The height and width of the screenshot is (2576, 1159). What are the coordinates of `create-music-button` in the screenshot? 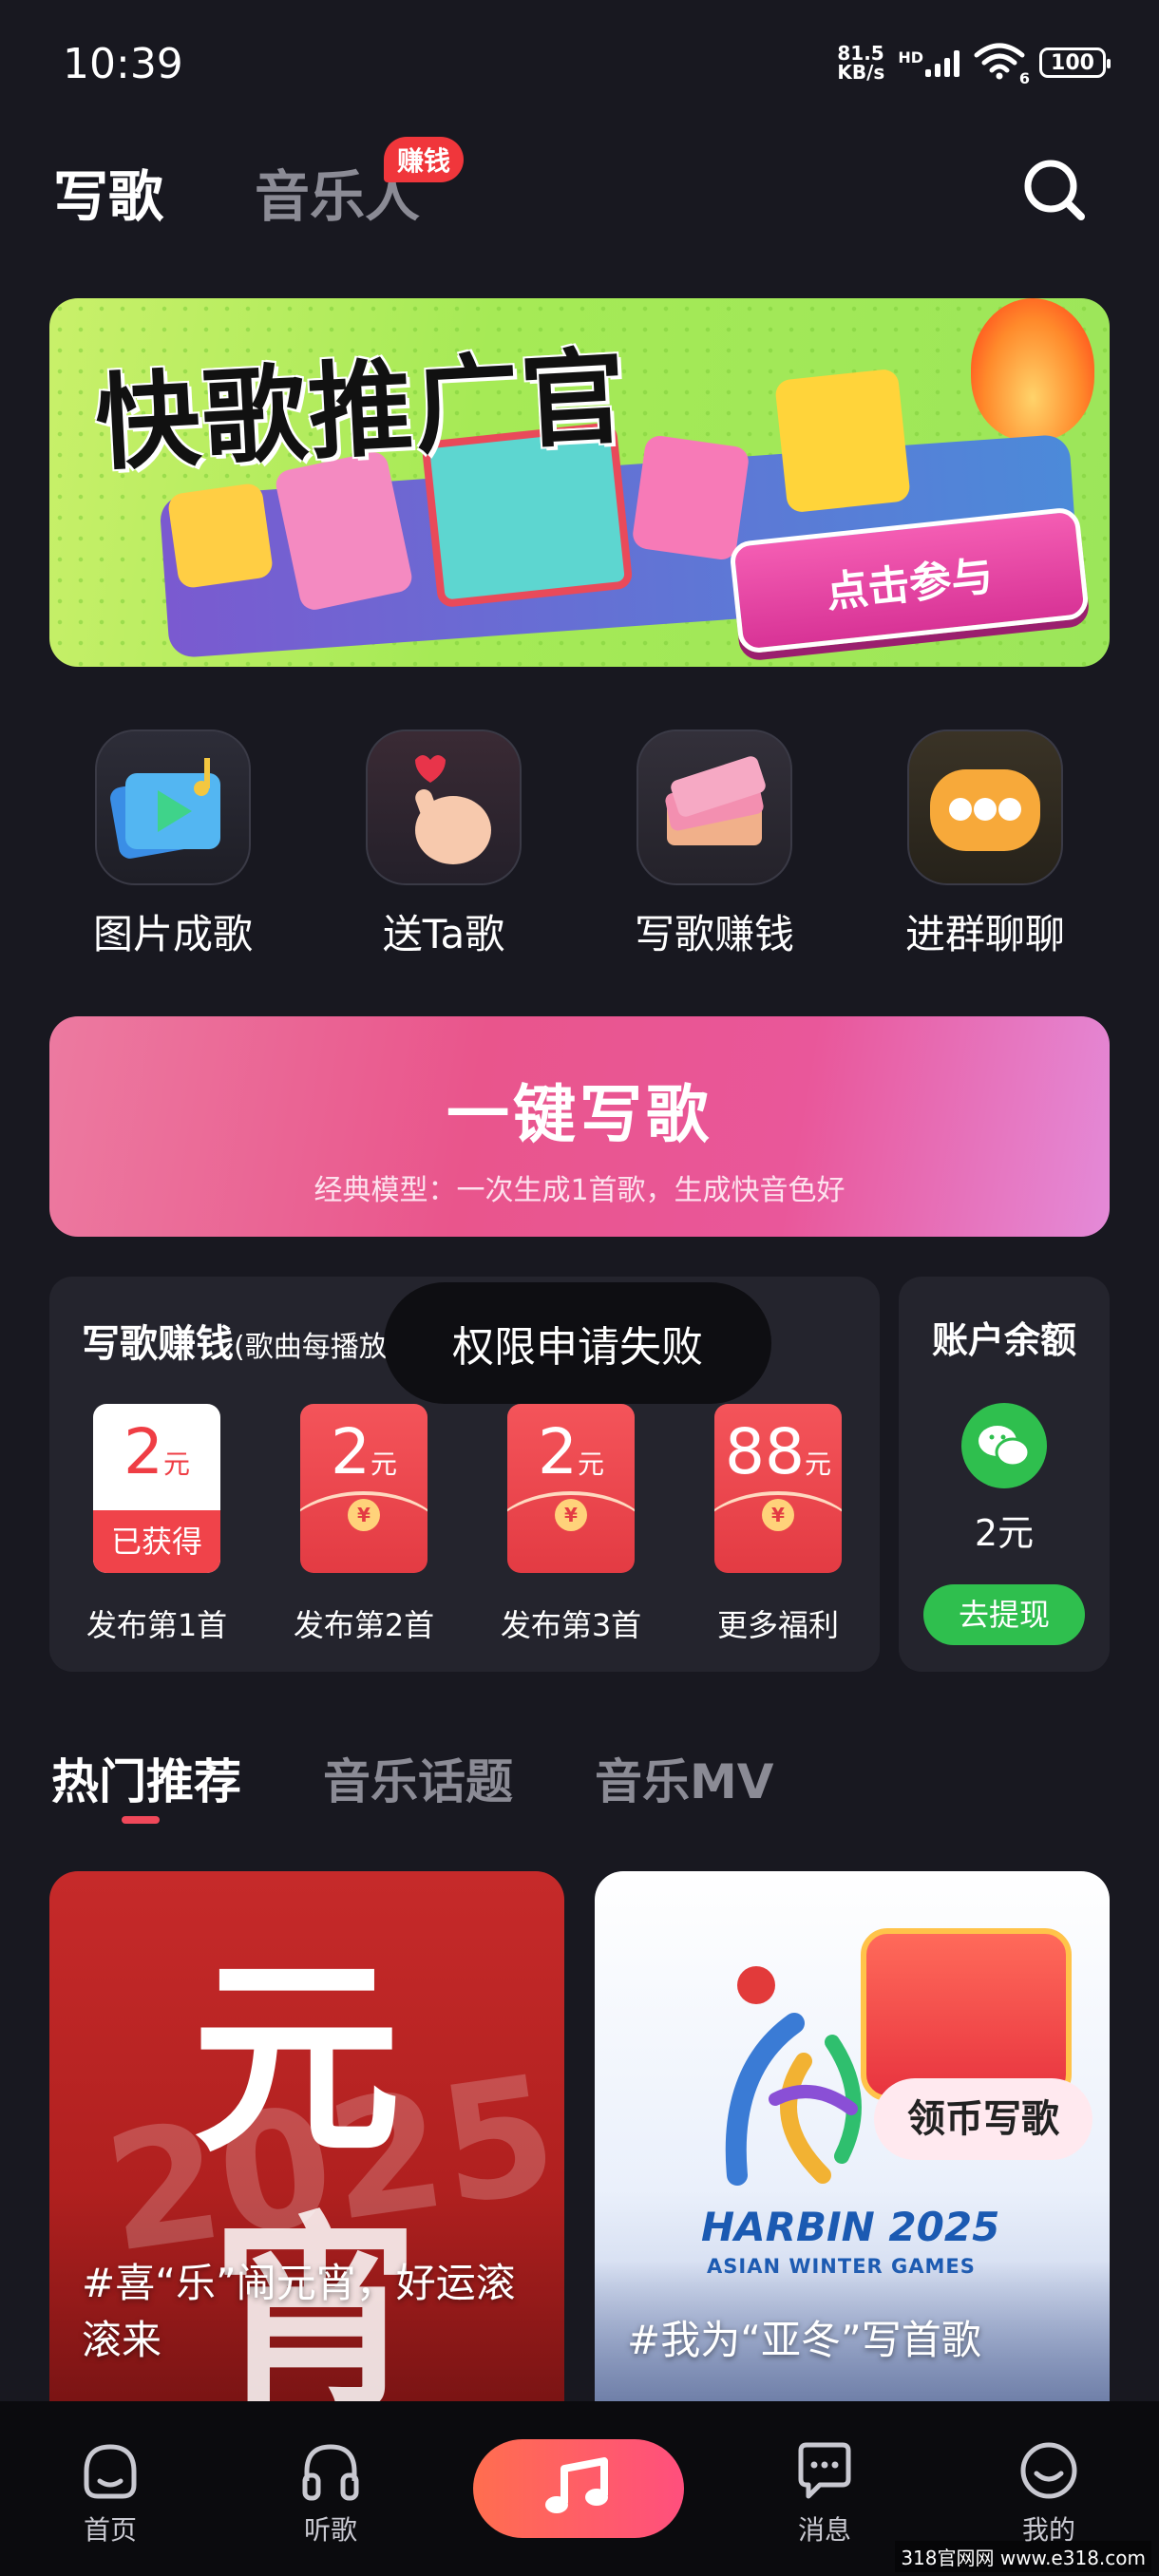 It's located at (578, 2488).